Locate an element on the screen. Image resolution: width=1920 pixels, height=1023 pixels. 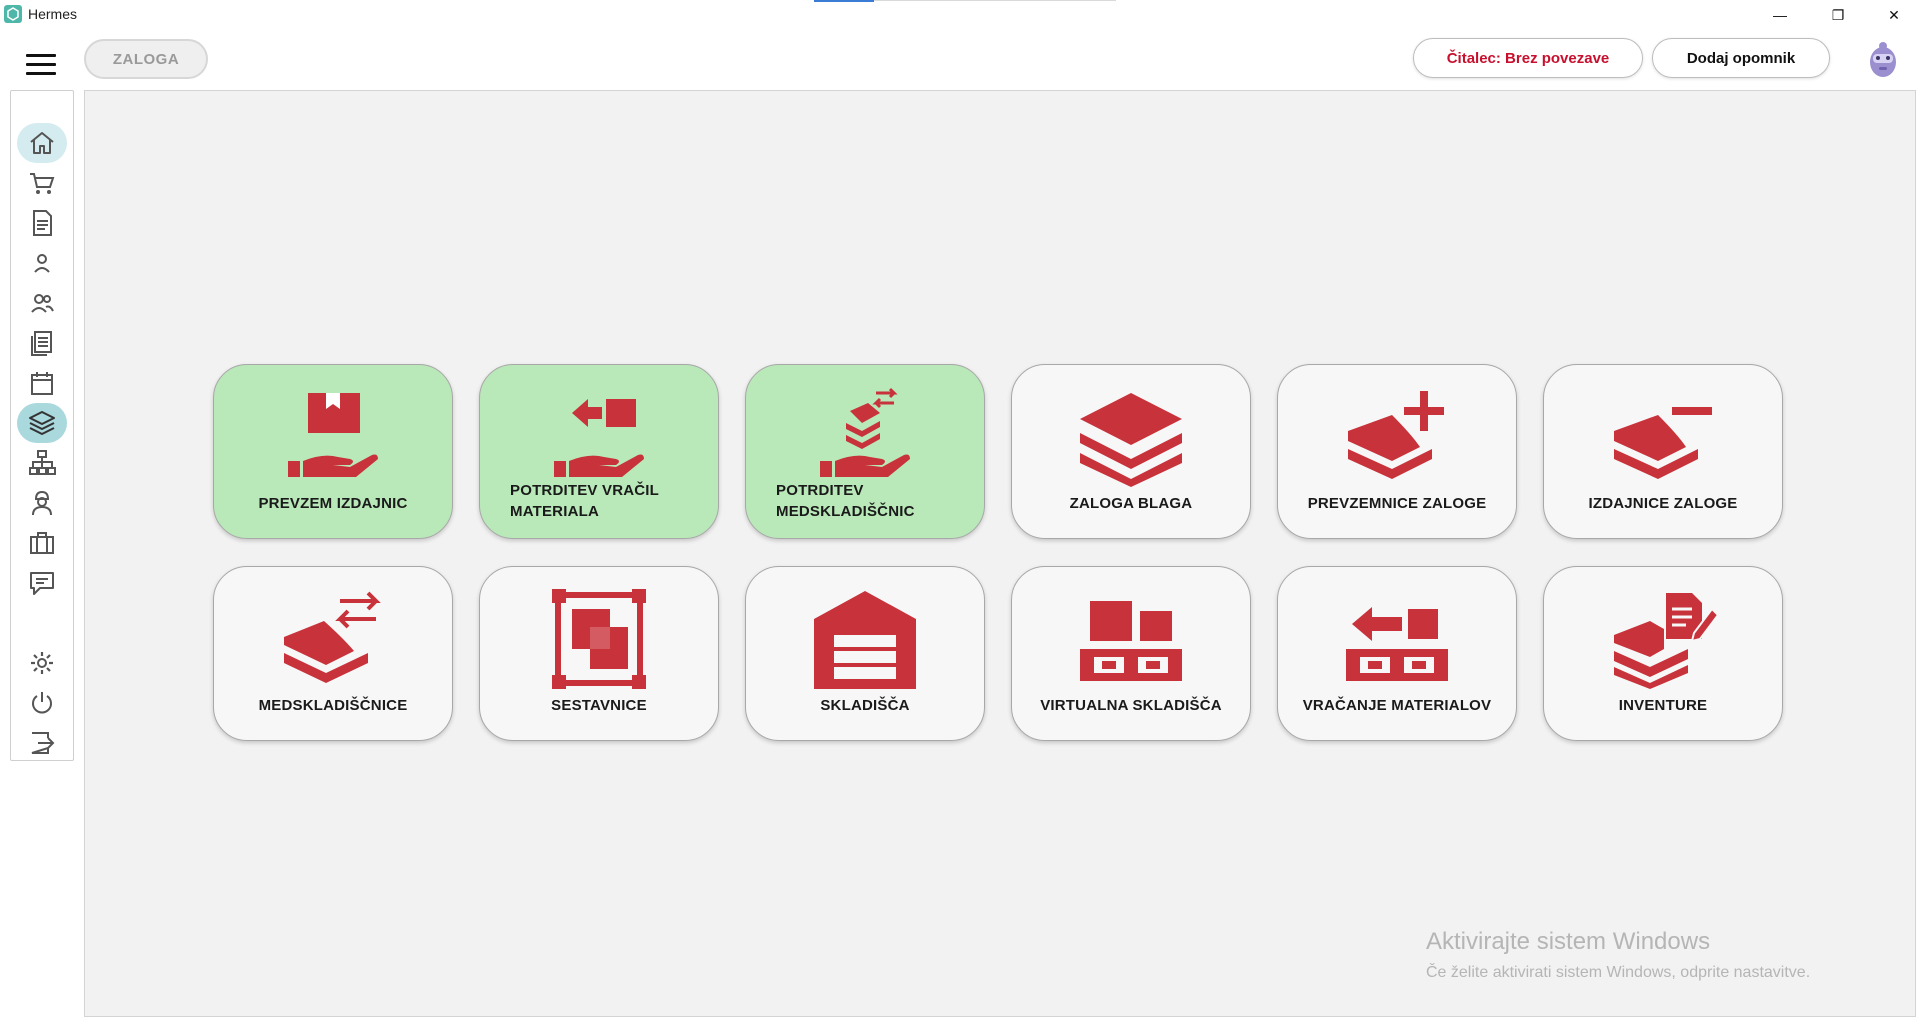
reader-status-button: Čitalec: Brez povezave is located at coordinates (1528, 58).